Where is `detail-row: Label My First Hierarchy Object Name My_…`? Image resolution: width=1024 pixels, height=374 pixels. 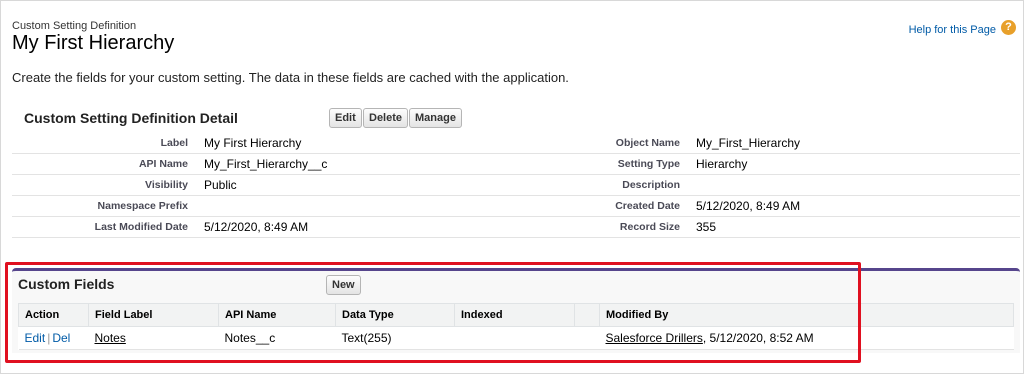 detail-row: Label My First Hierarchy Object Name My_… is located at coordinates (516, 143).